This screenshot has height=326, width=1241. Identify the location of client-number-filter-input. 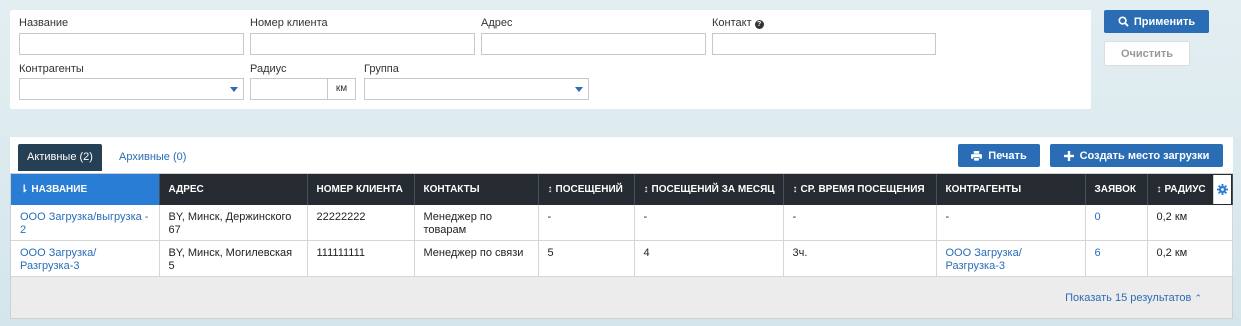
(362, 44).